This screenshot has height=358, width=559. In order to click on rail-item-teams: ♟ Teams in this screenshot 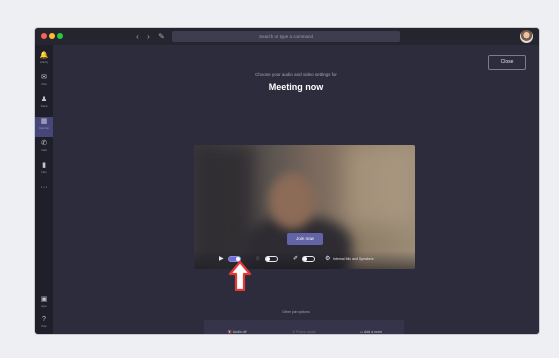, I will do `click(44, 105)`.